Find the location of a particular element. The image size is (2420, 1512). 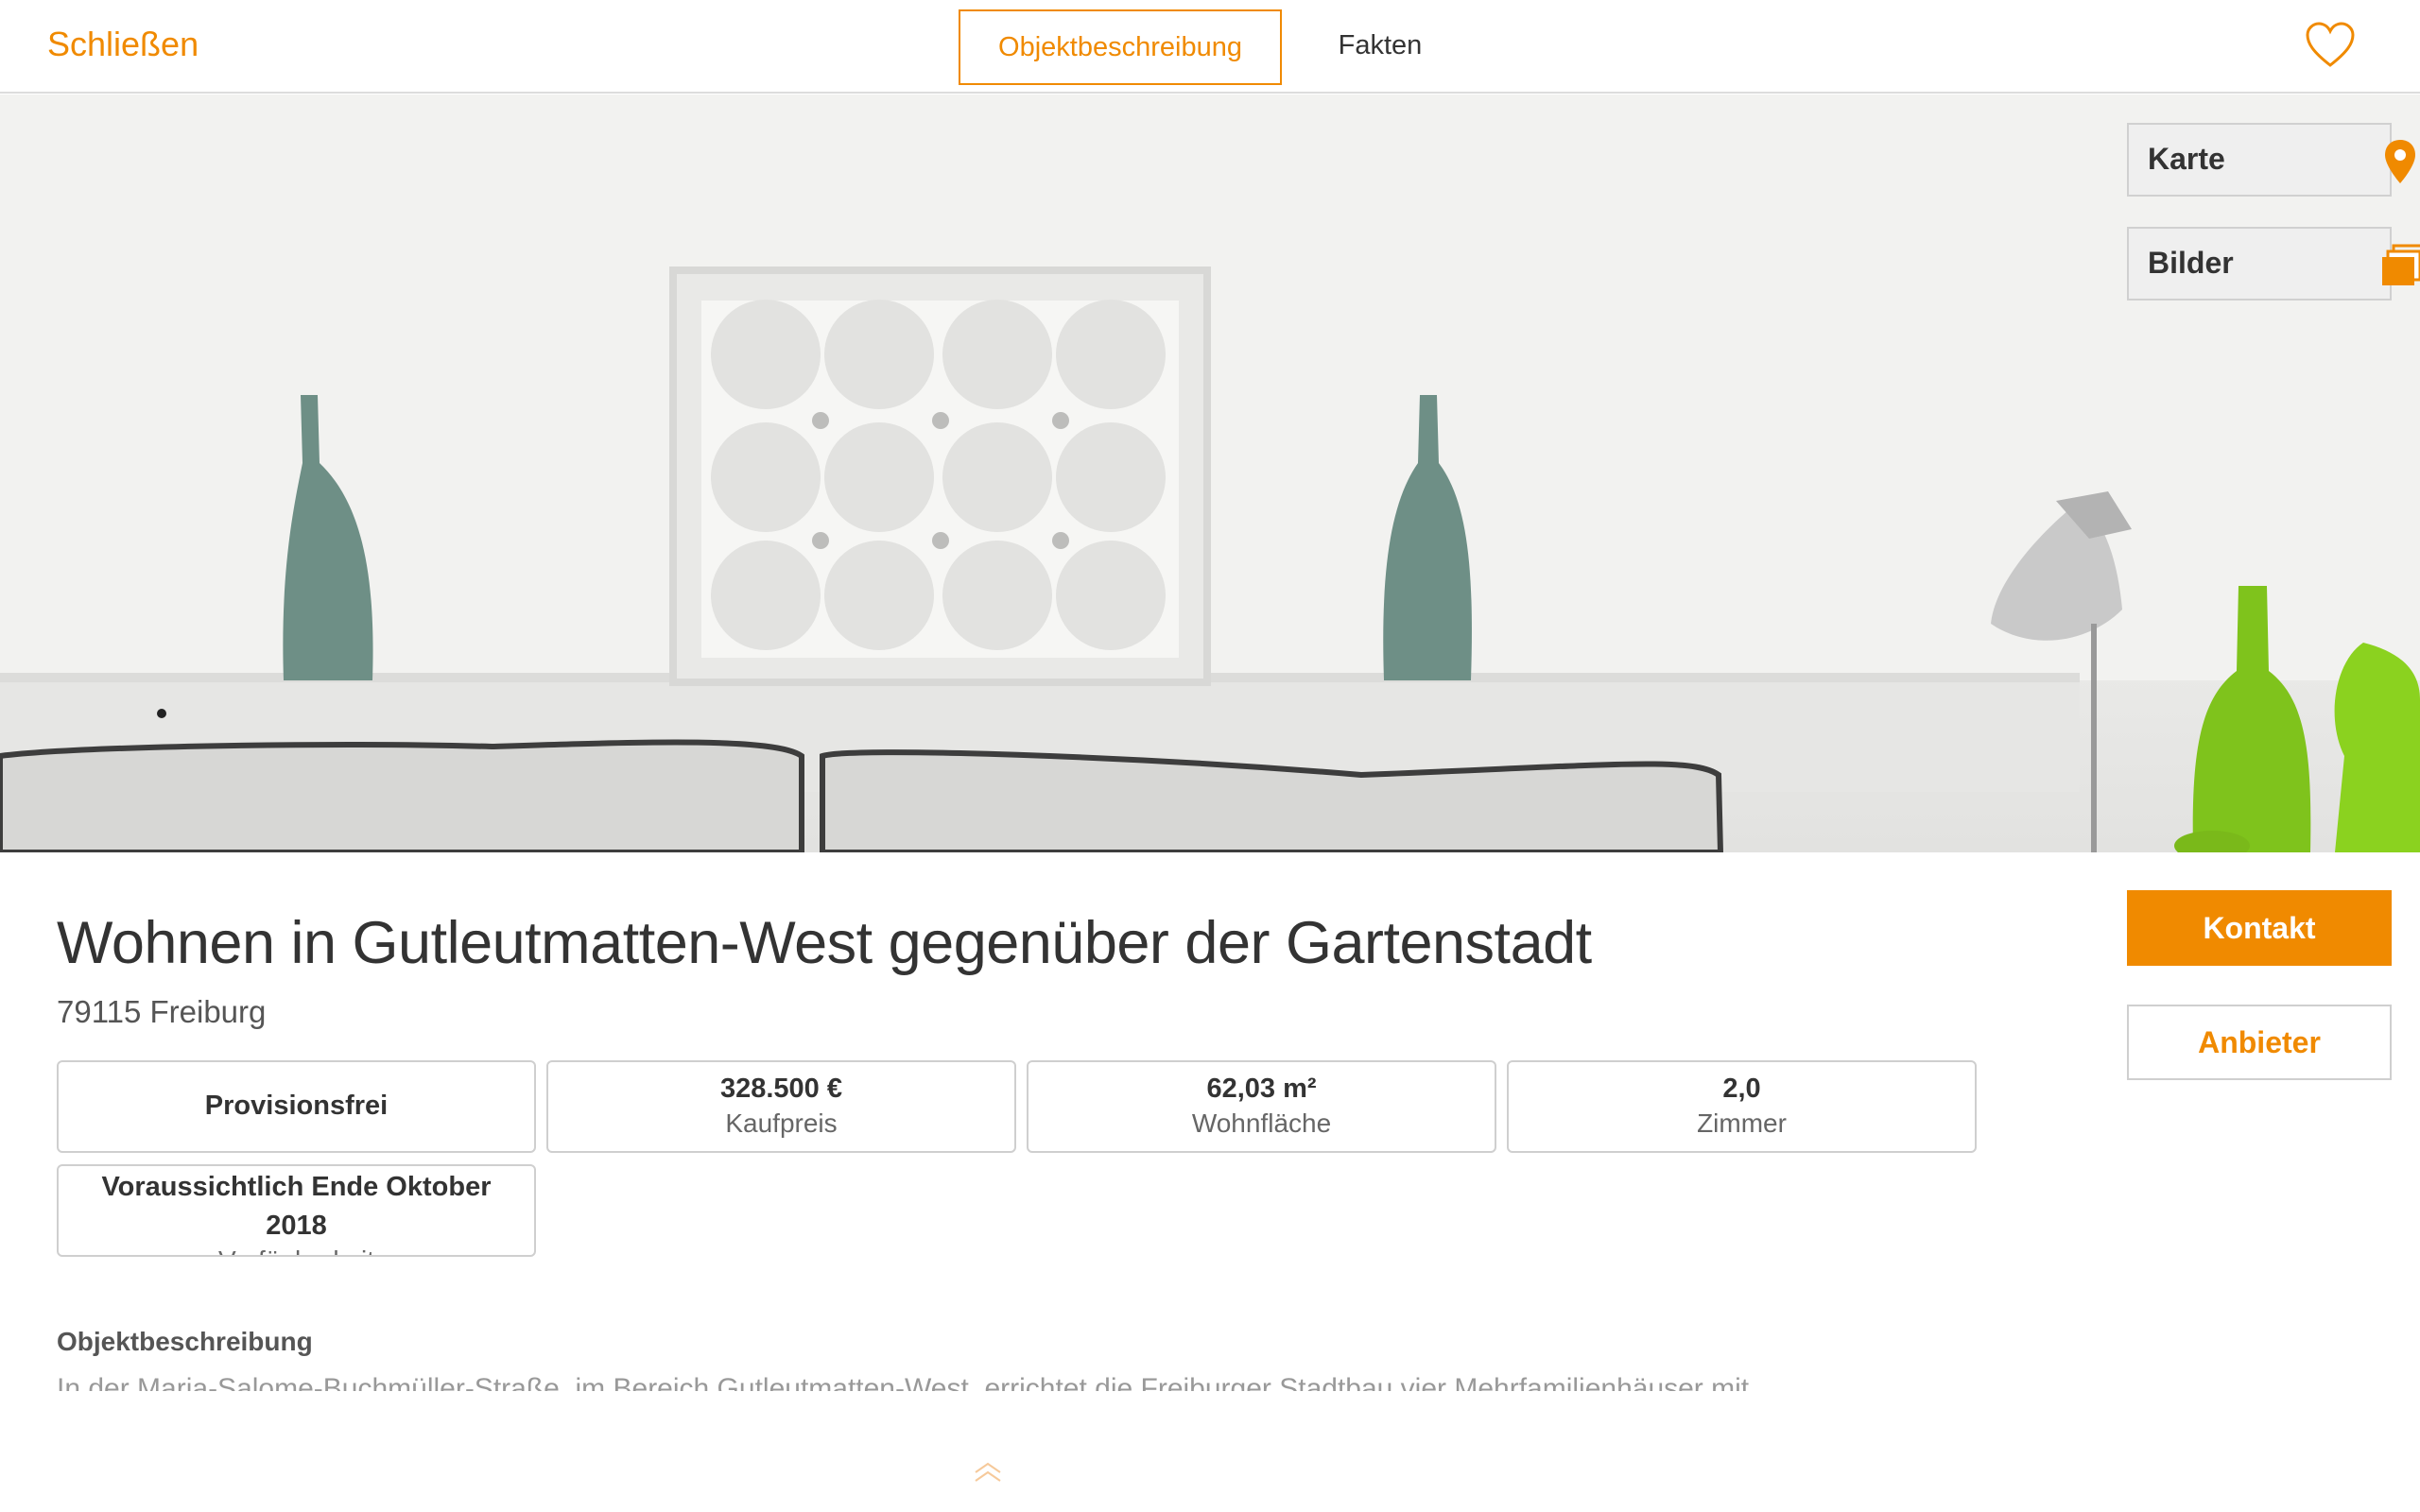

map-button: Karte is located at coordinates (2271, 160).